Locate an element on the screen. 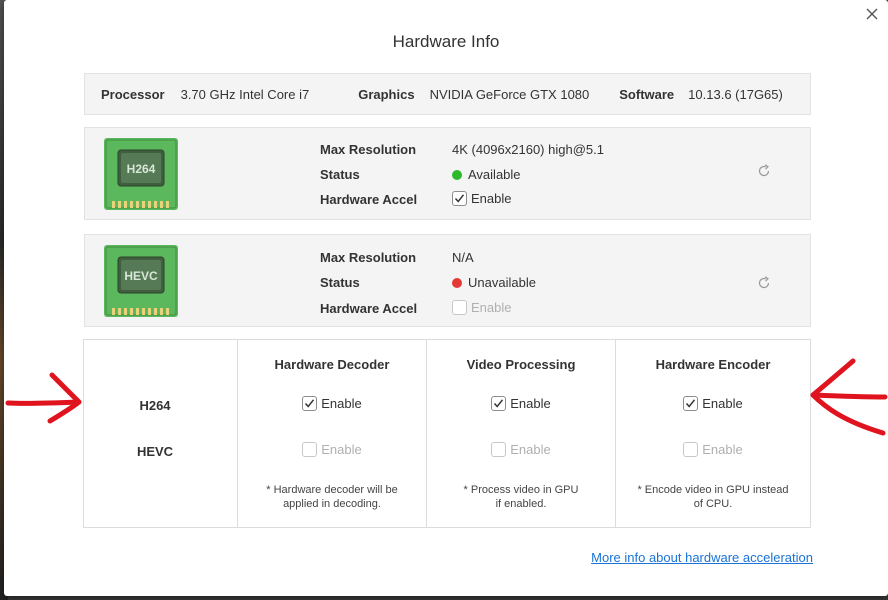 The width and height of the screenshot is (888, 600). hardware-accel-checkbox-hevc: Enable is located at coordinates (481, 307).